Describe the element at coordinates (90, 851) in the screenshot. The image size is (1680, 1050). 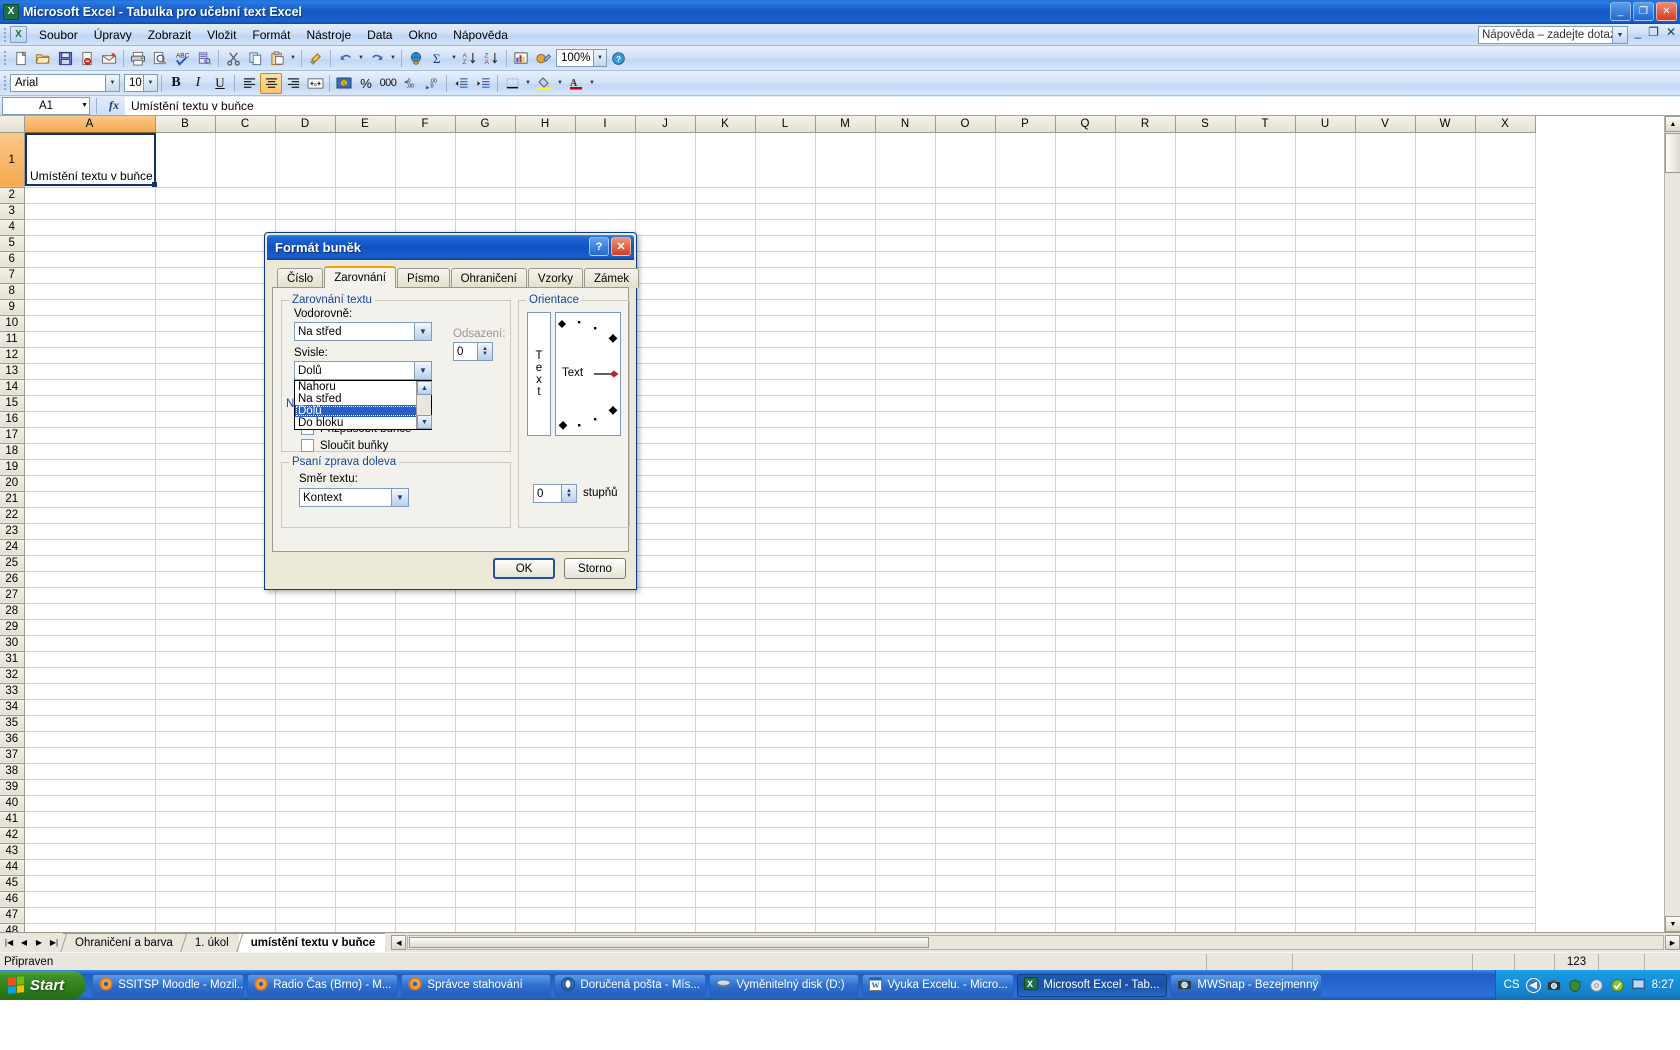
I see `cell-A43` at that location.